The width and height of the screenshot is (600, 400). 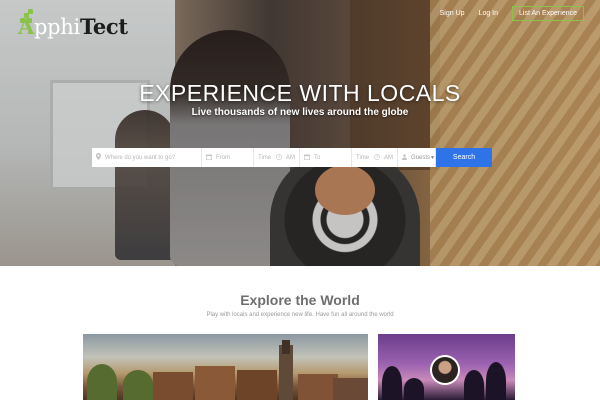 I want to click on guests-select: Guests ▼, so click(x=417, y=157).